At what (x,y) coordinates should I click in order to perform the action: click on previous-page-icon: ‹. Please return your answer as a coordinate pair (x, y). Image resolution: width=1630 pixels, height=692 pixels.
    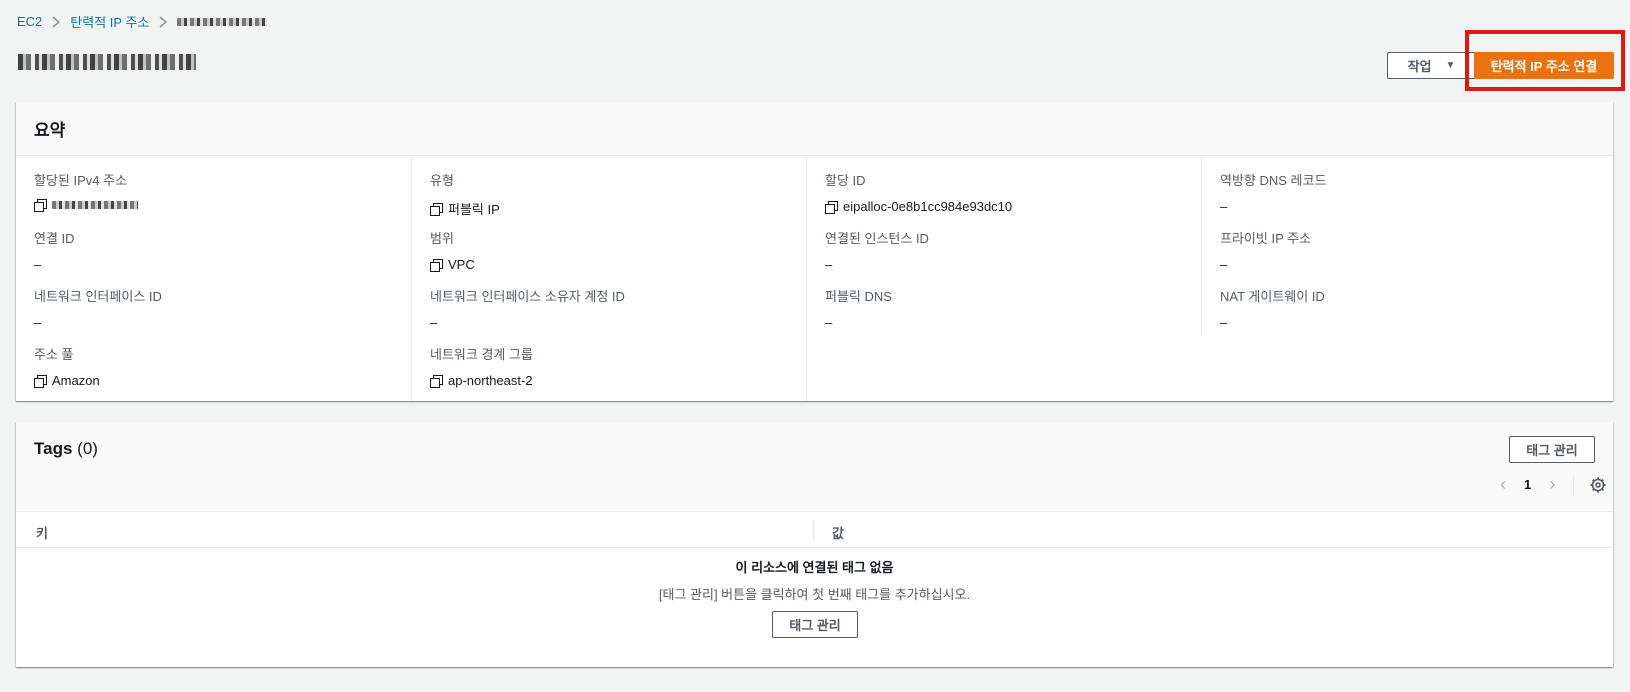
    Looking at the image, I should click on (1503, 484).